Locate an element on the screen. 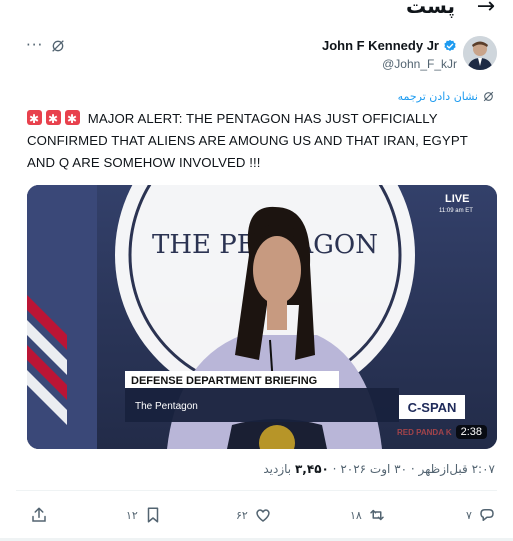 The height and width of the screenshot is (541, 513). reply-icon is located at coordinates (487, 515).